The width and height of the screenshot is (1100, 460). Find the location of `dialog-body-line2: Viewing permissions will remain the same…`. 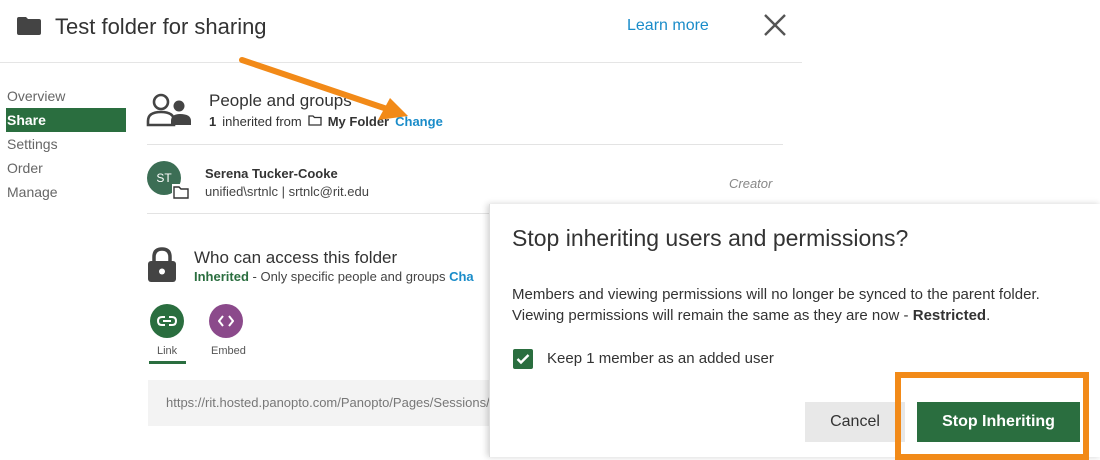

dialog-body-line2: Viewing permissions will remain the same… is located at coordinates (802, 315).